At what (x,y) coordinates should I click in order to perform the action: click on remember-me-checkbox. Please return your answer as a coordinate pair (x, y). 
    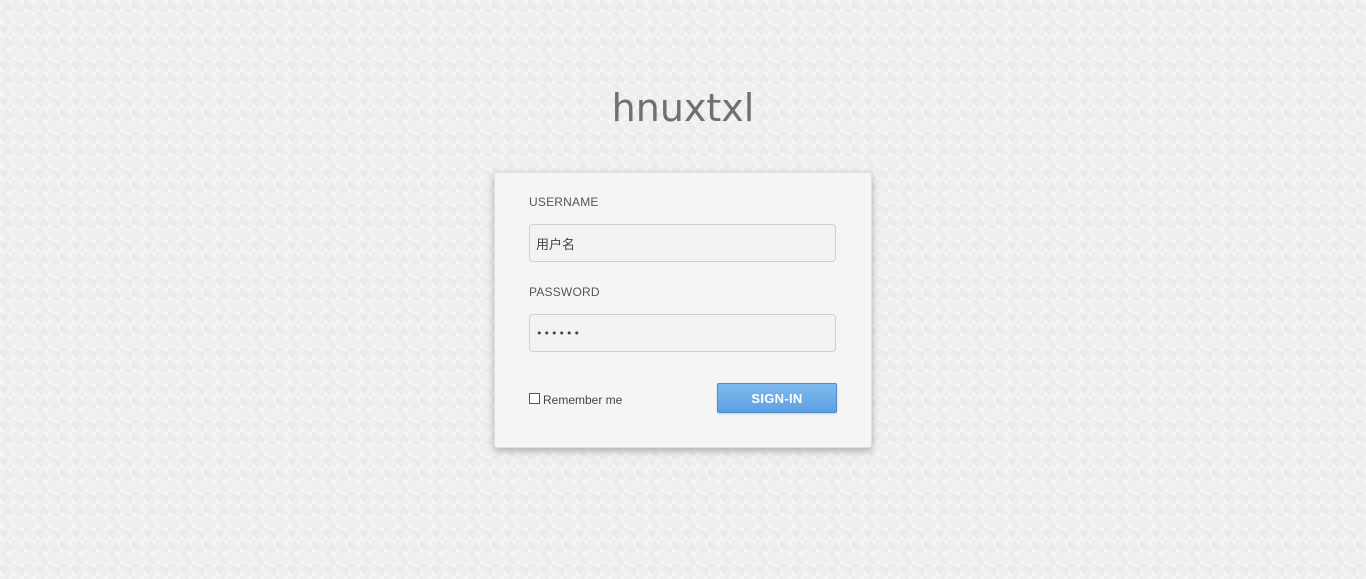
    Looking at the image, I should click on (534, 398).